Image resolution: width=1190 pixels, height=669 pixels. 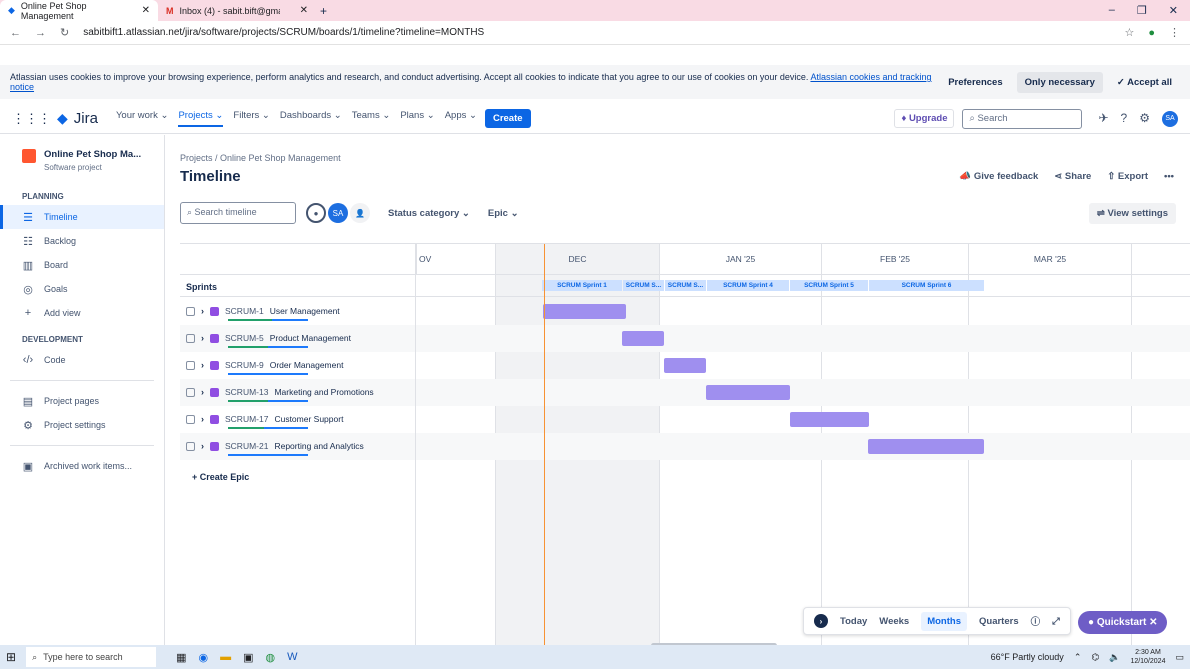 What do you see at coordinates (1127, 176) in the screenshot?
I see `export-button: ⇧ Export` at bounding box center [1127, 176].